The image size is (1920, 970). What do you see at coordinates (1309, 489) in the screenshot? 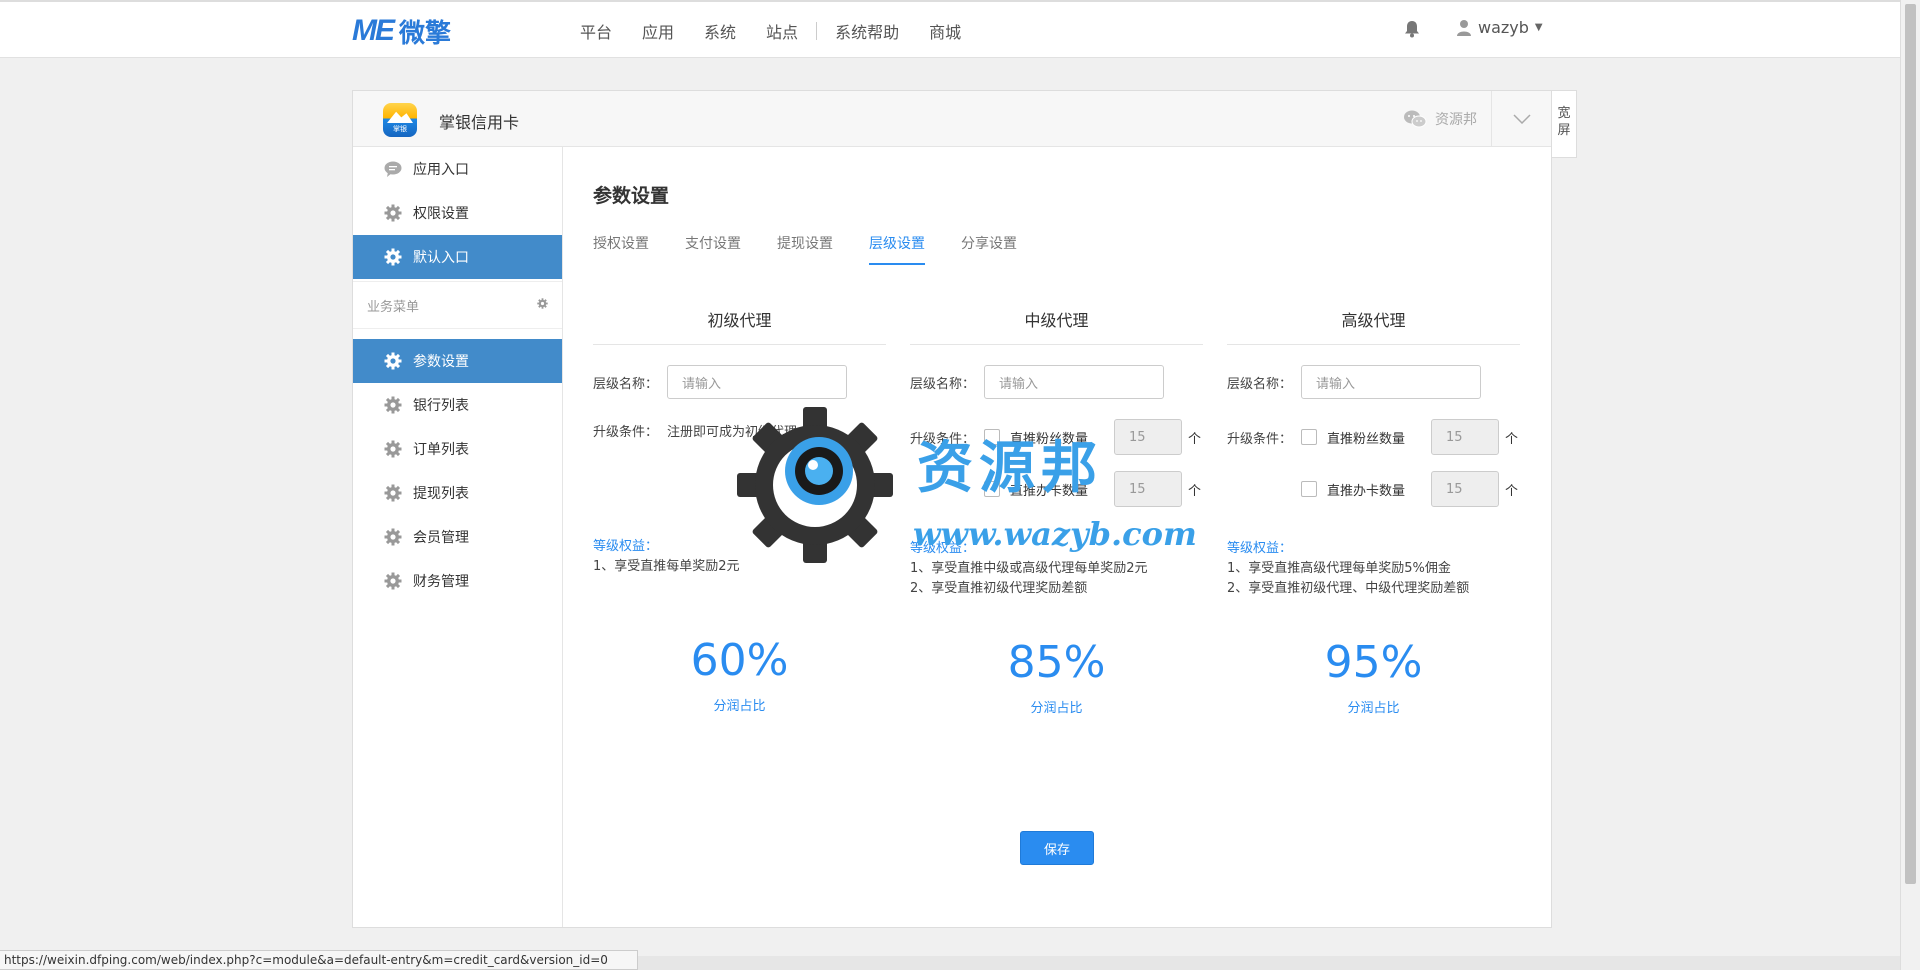
I see `cards-checkbox` at bounding box center [1309, 489].